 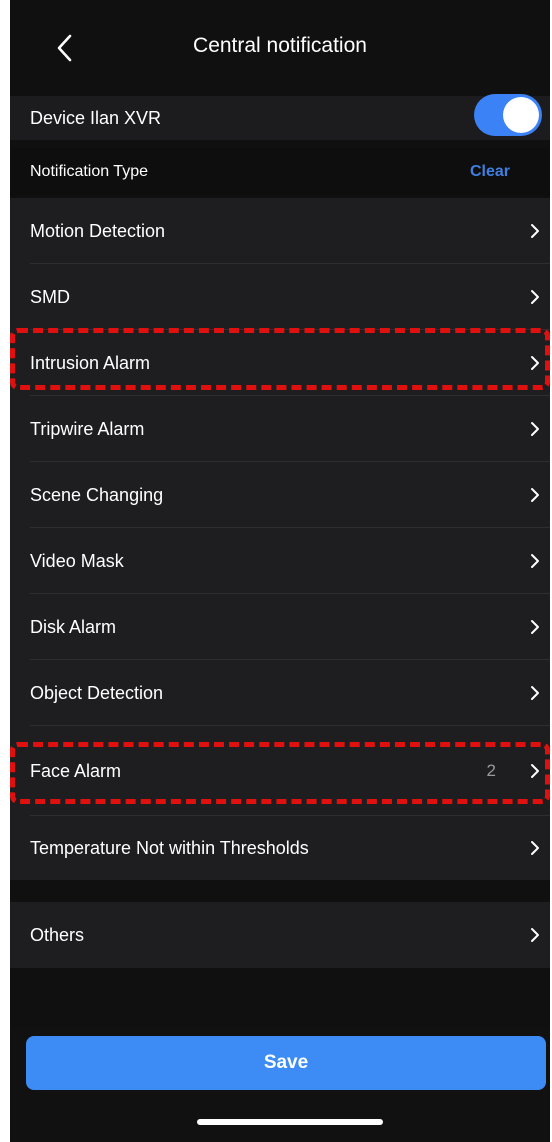 What do you see at coordinates (286, 1063) in the screenshot?
I see `save-button: Save` at bounding box center [286, 1063].